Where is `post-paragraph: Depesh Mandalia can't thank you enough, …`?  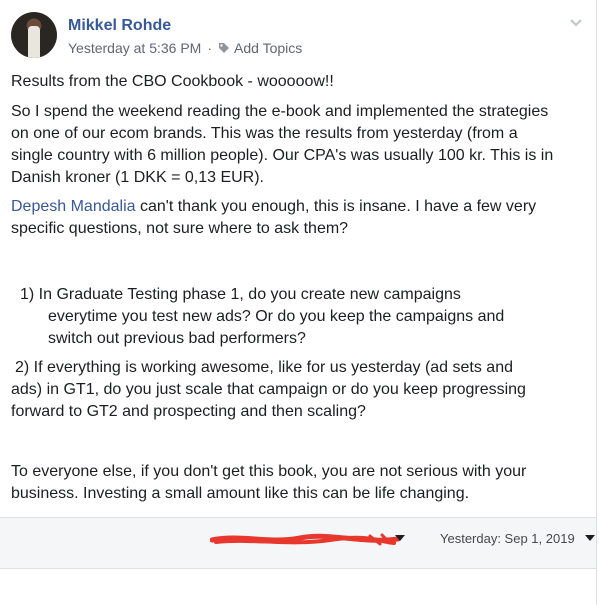
post-paragraph: Depesh Mandalia can't thank you enough, … is located at coordinates (298, 207).